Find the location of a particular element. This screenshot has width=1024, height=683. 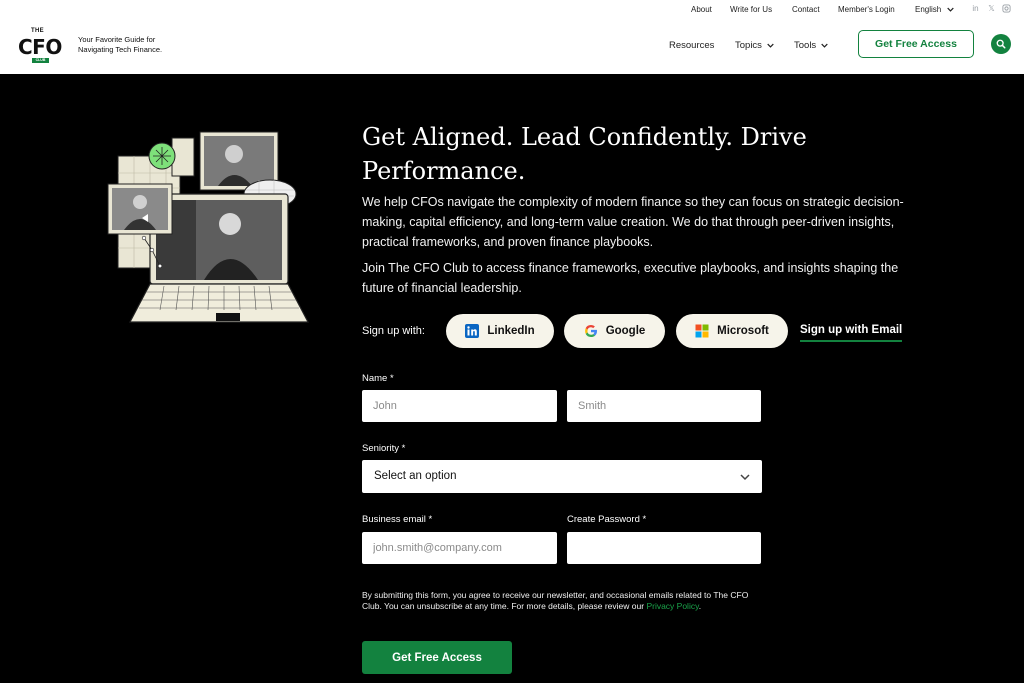

logo-club: CLUB is located at coordinates (40, 60).